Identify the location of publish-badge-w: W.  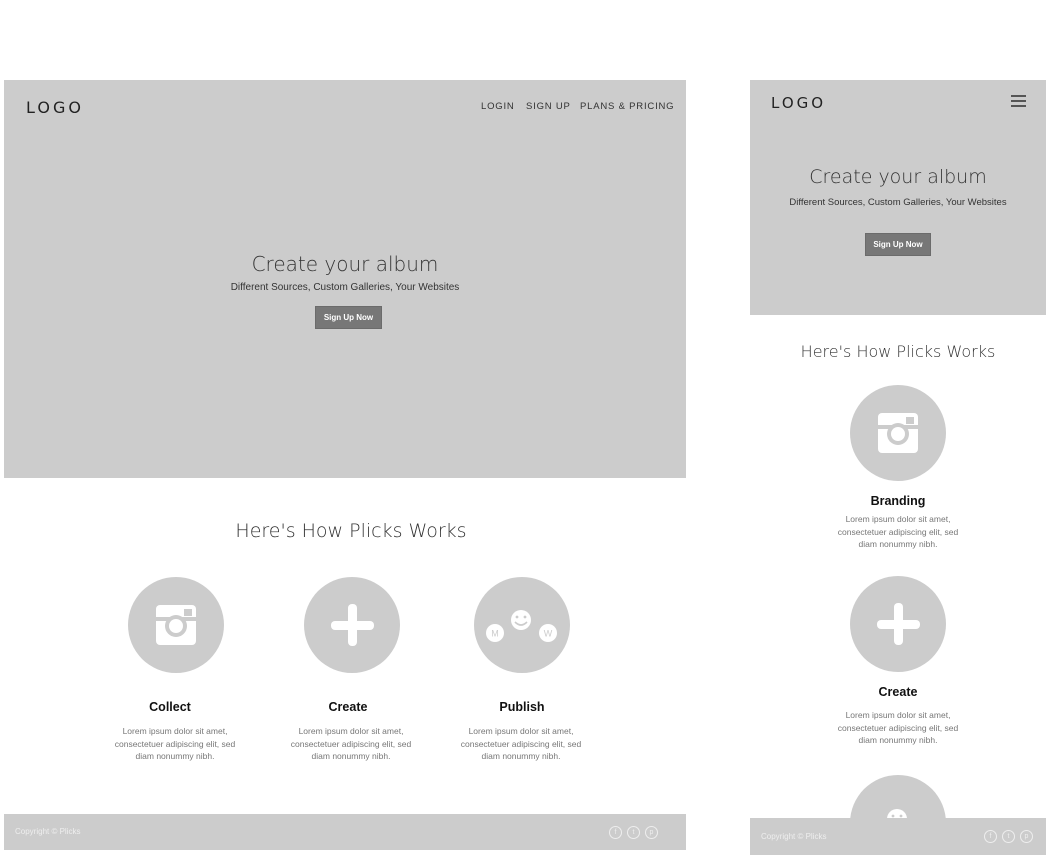
(548, 634).